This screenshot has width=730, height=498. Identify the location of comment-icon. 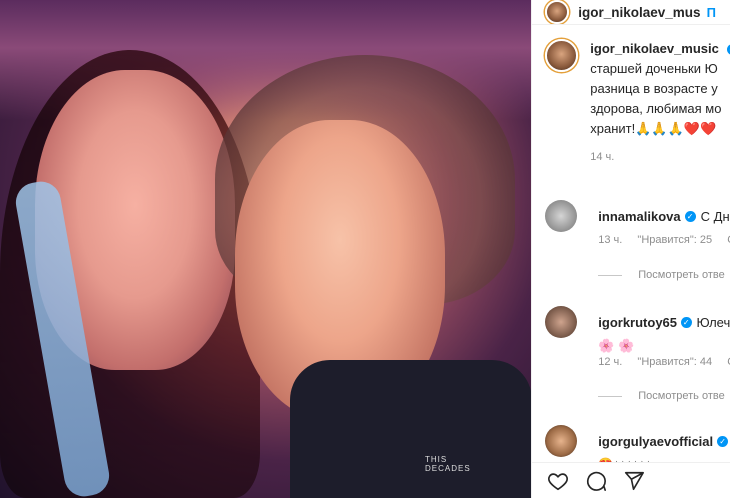
(596, 481).